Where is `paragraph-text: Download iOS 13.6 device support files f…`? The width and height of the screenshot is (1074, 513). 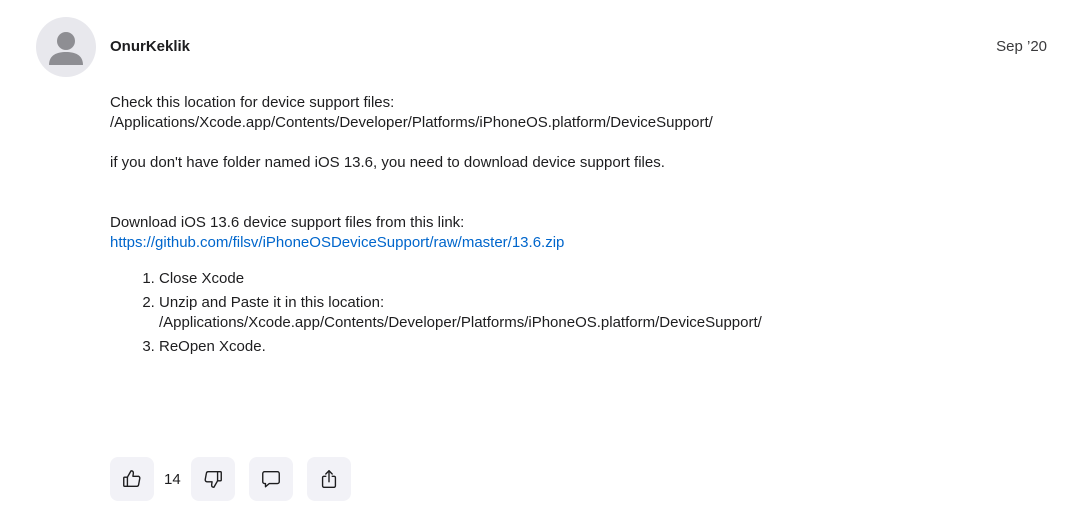
paragraph-text: Download iOS 13.6 device support files f… is located at coordinates (287, 222).